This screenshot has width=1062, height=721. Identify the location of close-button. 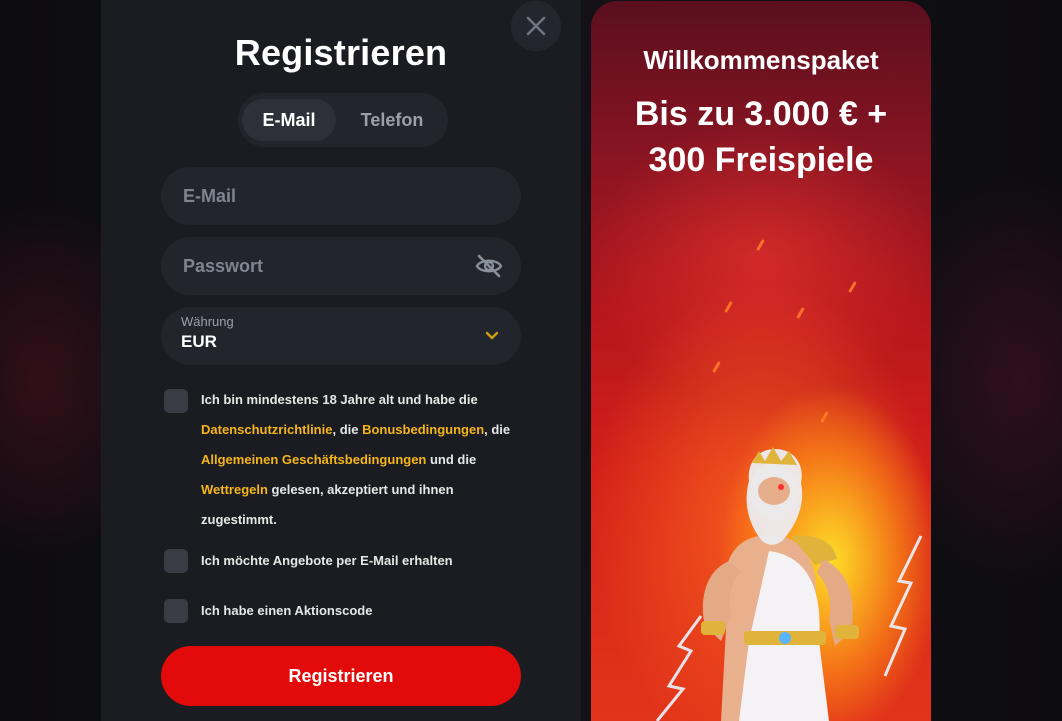
(536, 26).